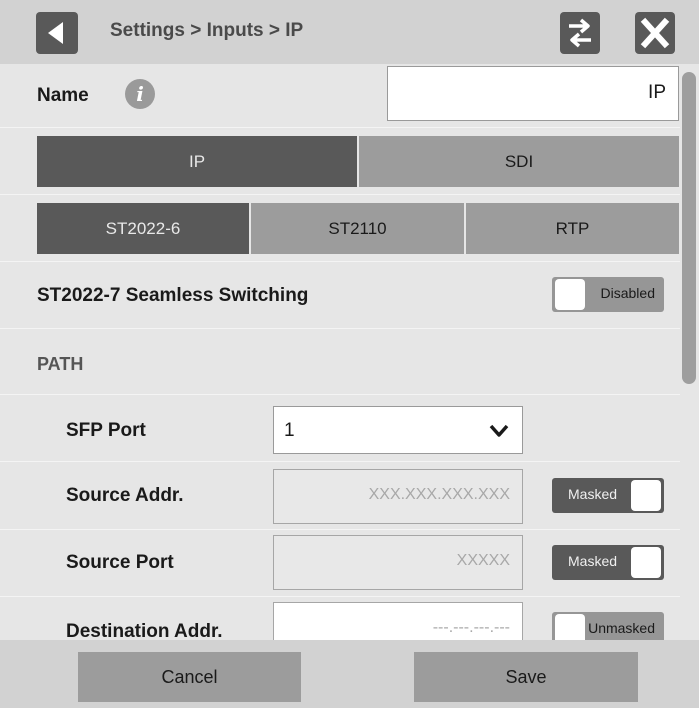  Describe the element at coordinates (60, 364) in the screenshot. I see `path-section-title: PATH` at that location.